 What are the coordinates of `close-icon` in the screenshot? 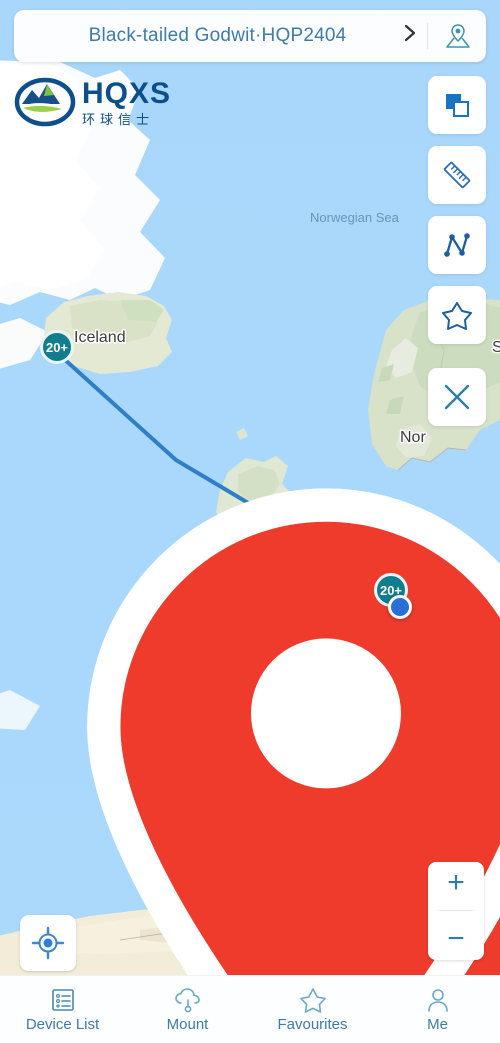 It's located at (457, 397).